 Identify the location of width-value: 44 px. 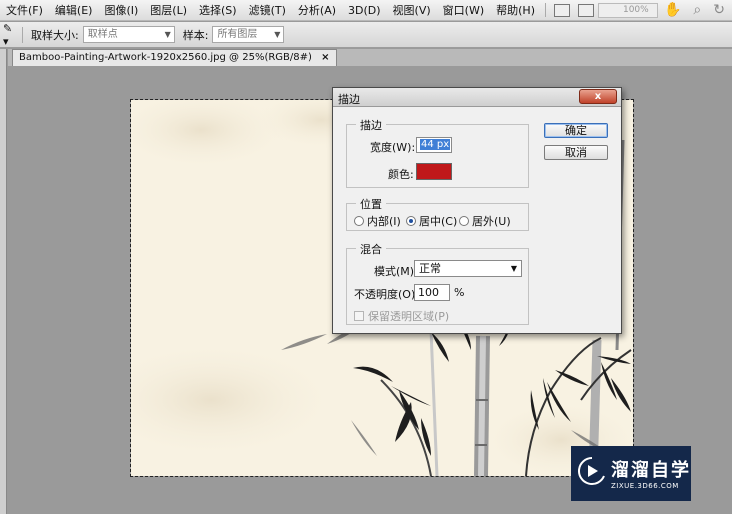
(435, 144).